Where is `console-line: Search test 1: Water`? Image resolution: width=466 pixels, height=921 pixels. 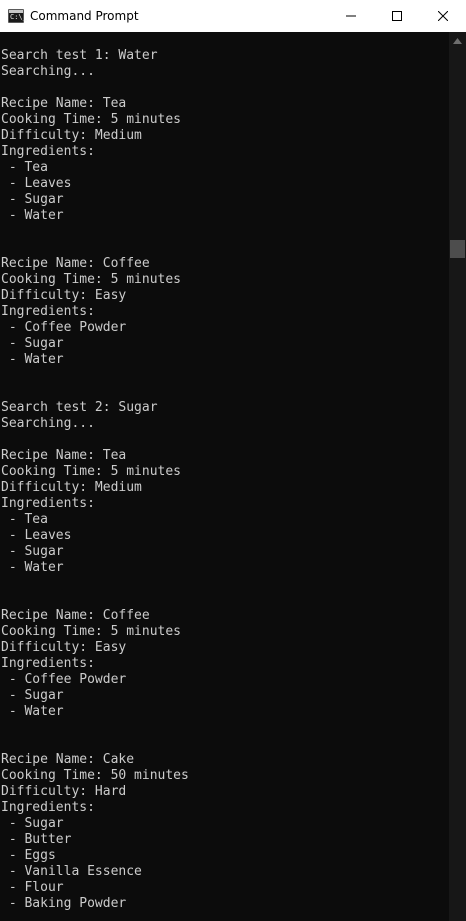 console-line: Search test 1: Water is located at coordinates (79, 55).